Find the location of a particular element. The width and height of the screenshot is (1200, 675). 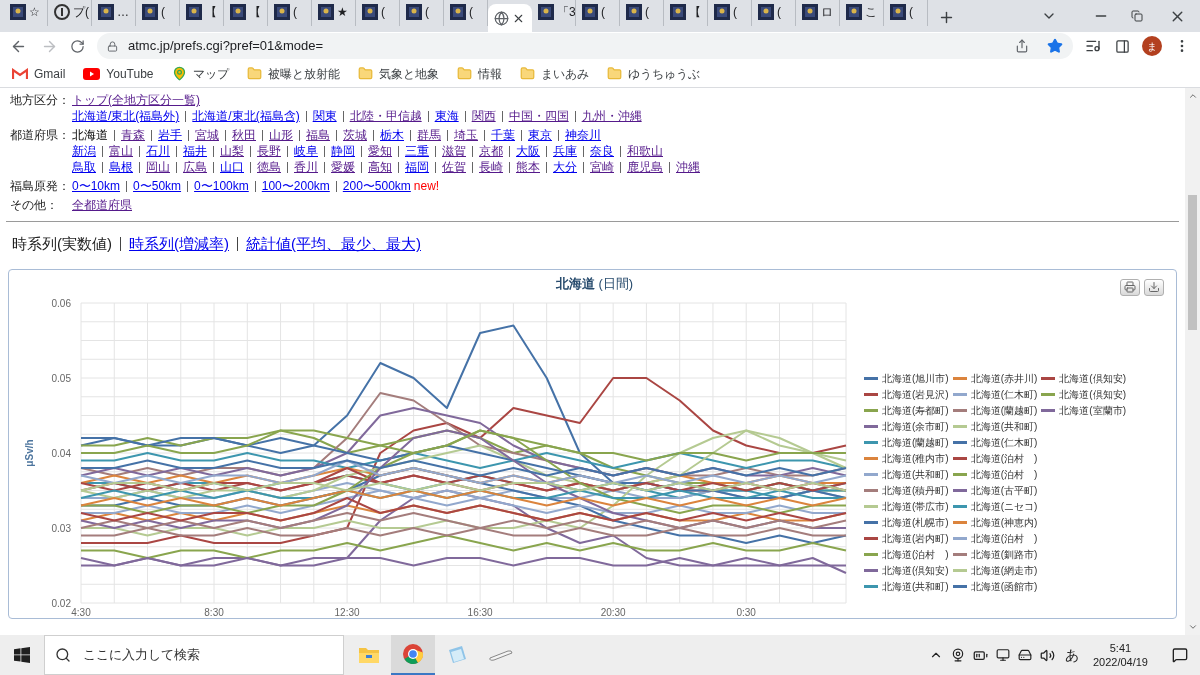

axis-label: 4:30 is located at coordinates (81, 612).